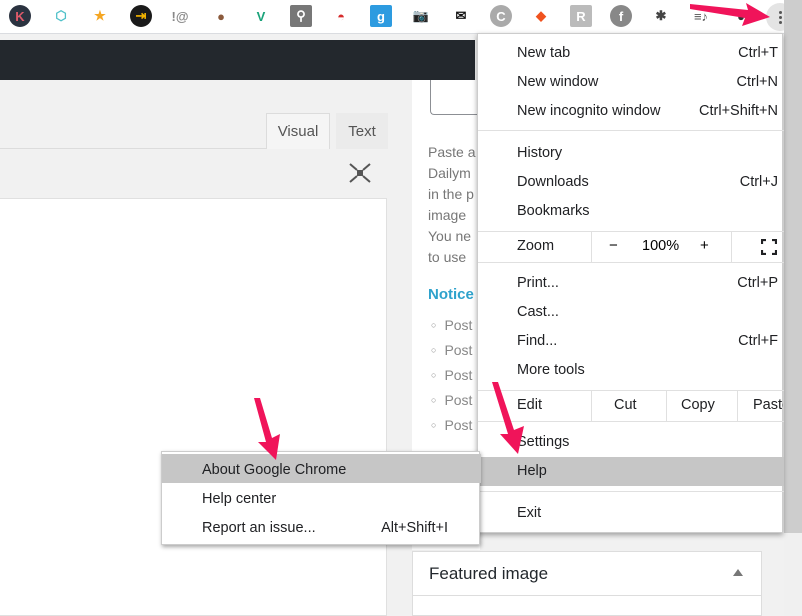 This screenshot has width=802, height=616. What do you see at coordinates (621, 16) in the screenshot?
I see `facebook-extension-icon: f` at bounding box center [621, 16].